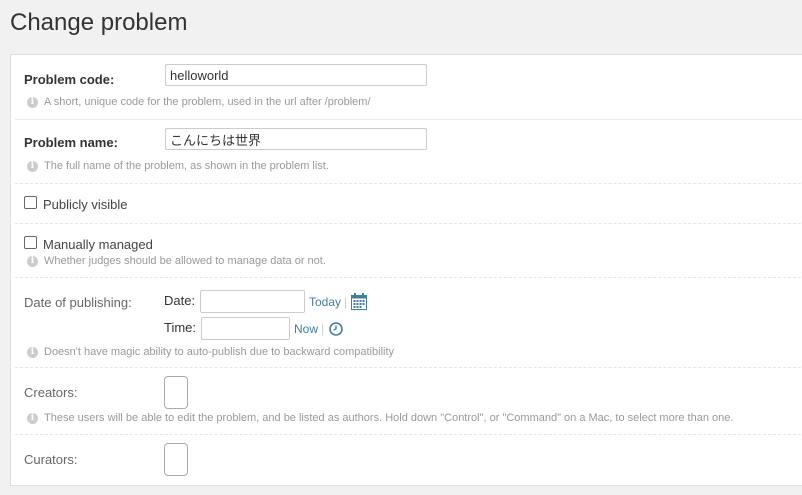 The image size is (802, 495). Describe the element at coordinates (71, 142) in the screenshot. I see `name-label: Problem name:` at that location.